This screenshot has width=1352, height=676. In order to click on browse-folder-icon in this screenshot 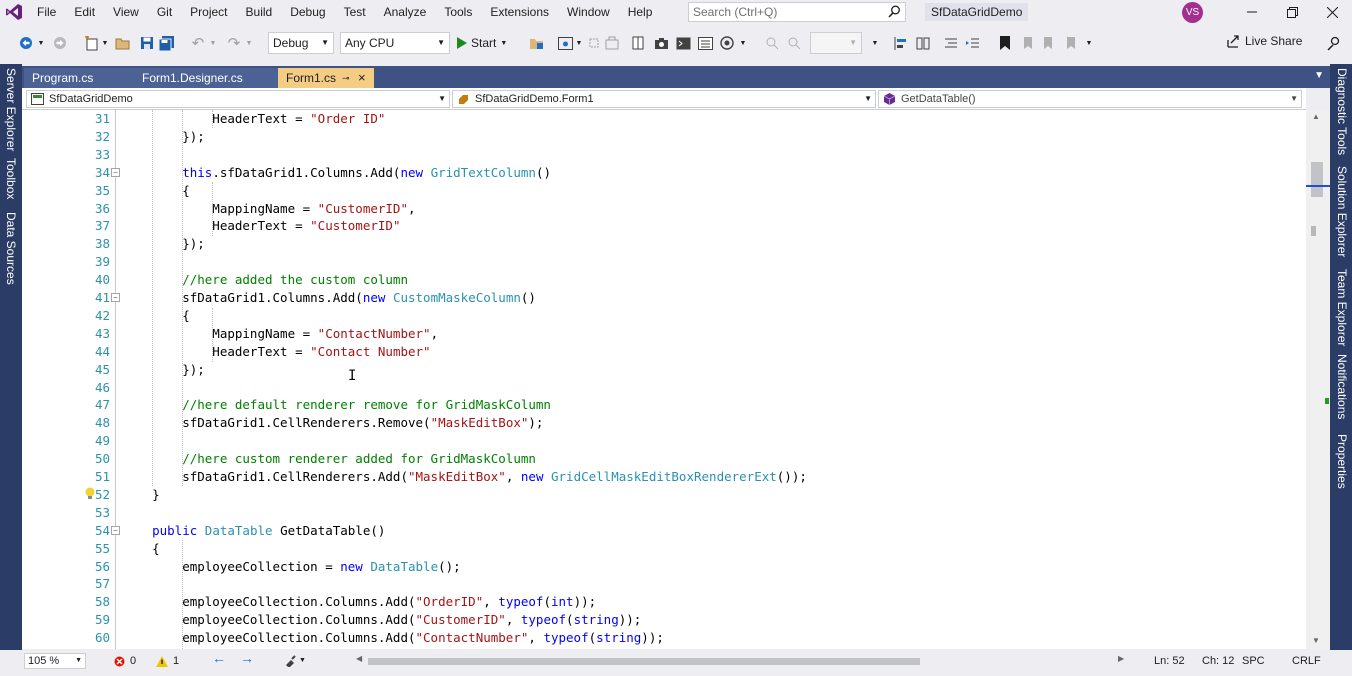, I will do `click(536, 43)`.